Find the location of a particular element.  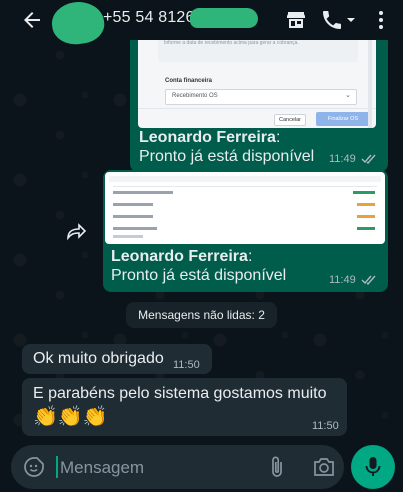

incoming-message: Ok muito obrigado 11:50 is located at coordinates (117, 359).